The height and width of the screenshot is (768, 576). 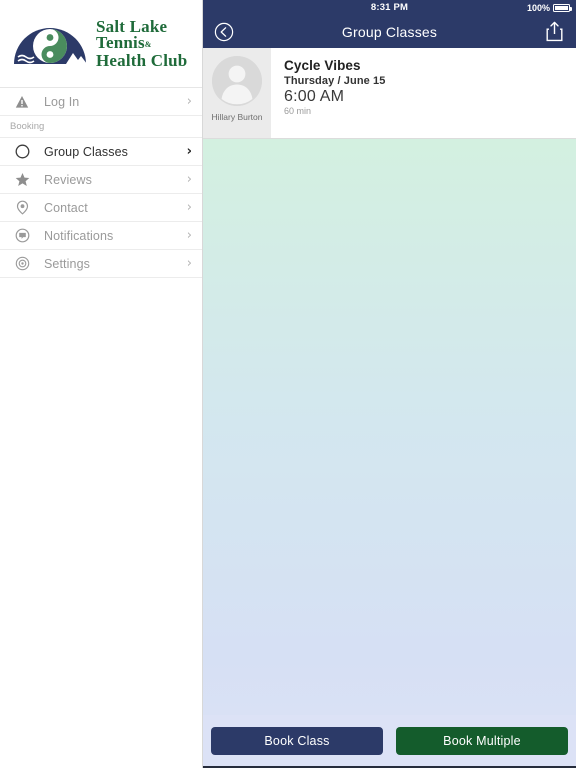 I want to click on sidebar-item-notifications: Notifications ›, so click(x=101, y=236).